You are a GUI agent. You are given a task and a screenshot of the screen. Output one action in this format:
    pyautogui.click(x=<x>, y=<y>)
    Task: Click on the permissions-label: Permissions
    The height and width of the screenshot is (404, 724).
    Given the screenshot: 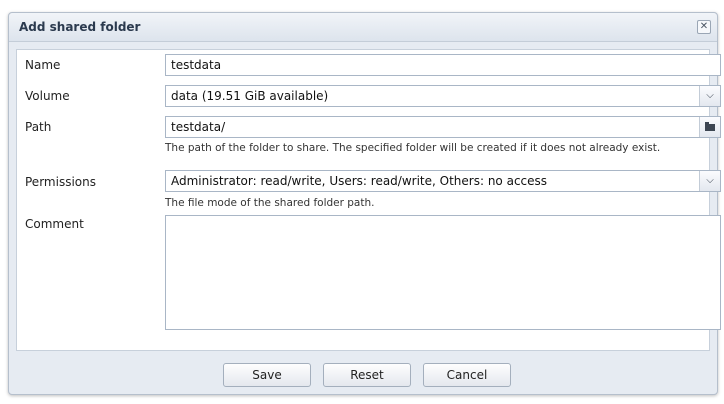 What is the action you would take?
    pyautogui.click(x=60, y=182)
    